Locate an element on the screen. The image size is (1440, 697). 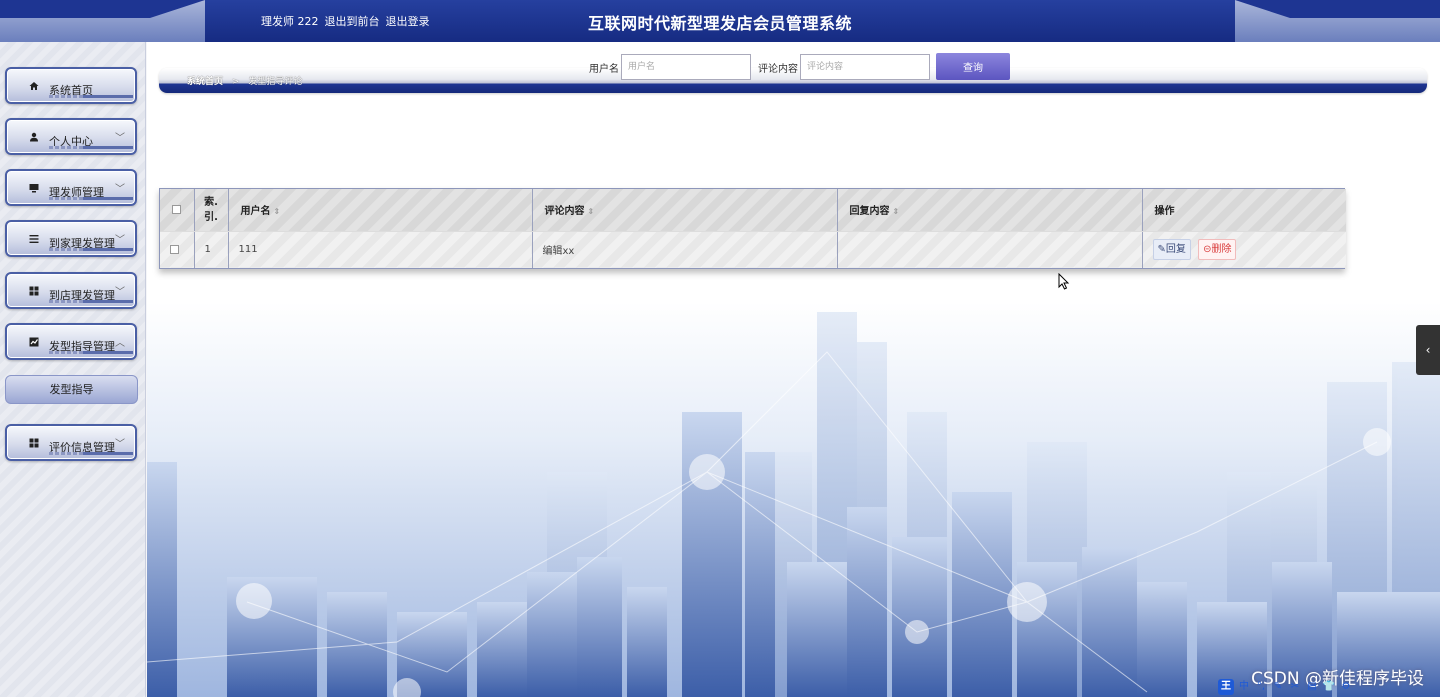
username-search-input is located at coordinates (686, 67).